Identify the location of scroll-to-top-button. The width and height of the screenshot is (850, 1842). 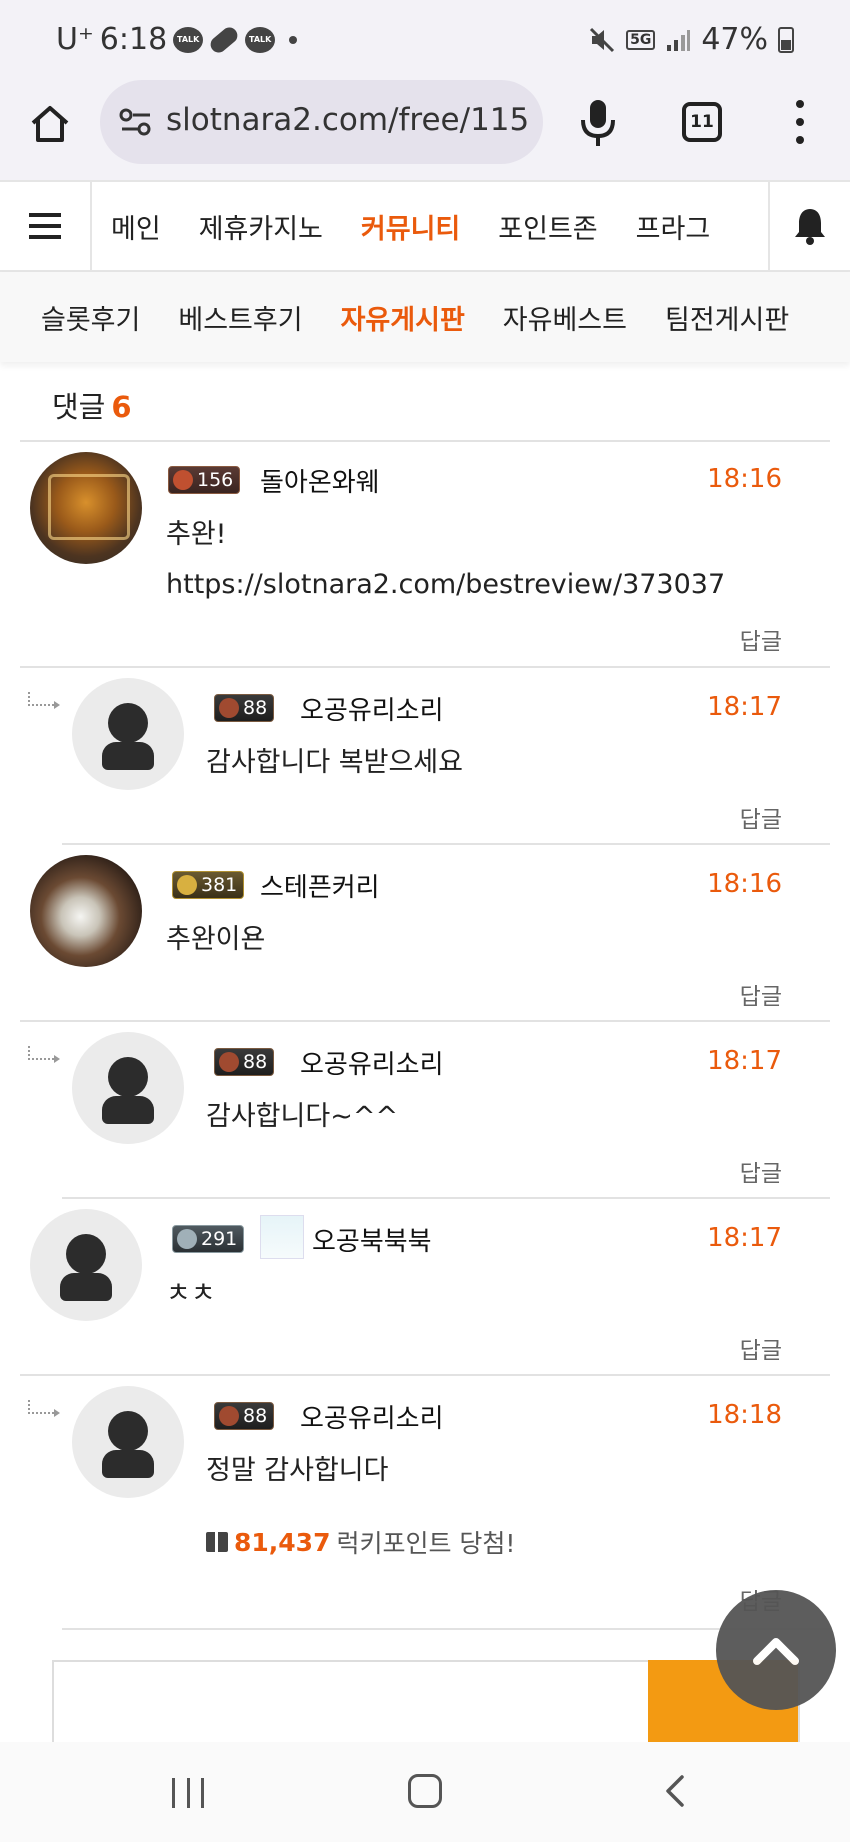
(776, 1650).